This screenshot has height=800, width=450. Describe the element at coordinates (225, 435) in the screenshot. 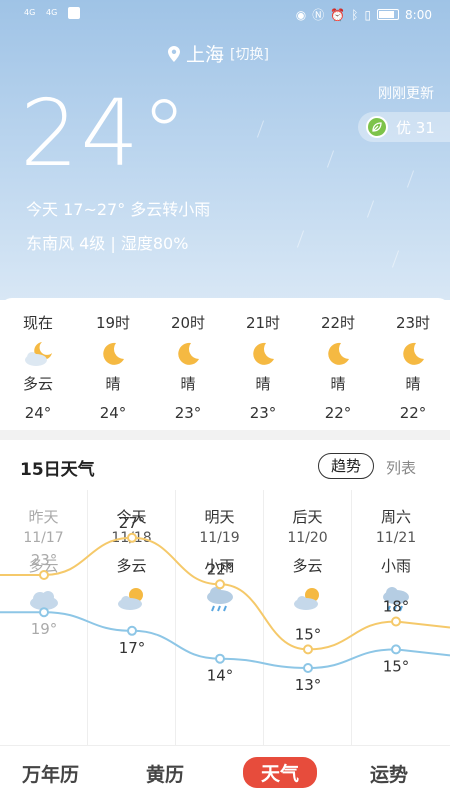

I see `divider` at that location.